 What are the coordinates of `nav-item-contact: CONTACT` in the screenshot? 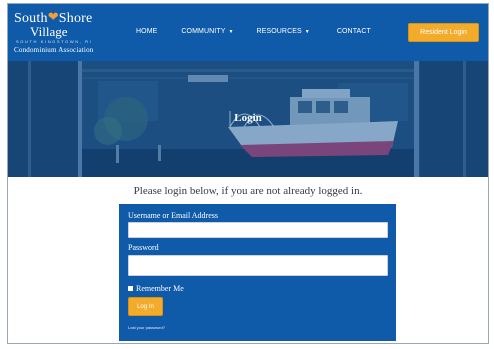 It's located at (354, 31).